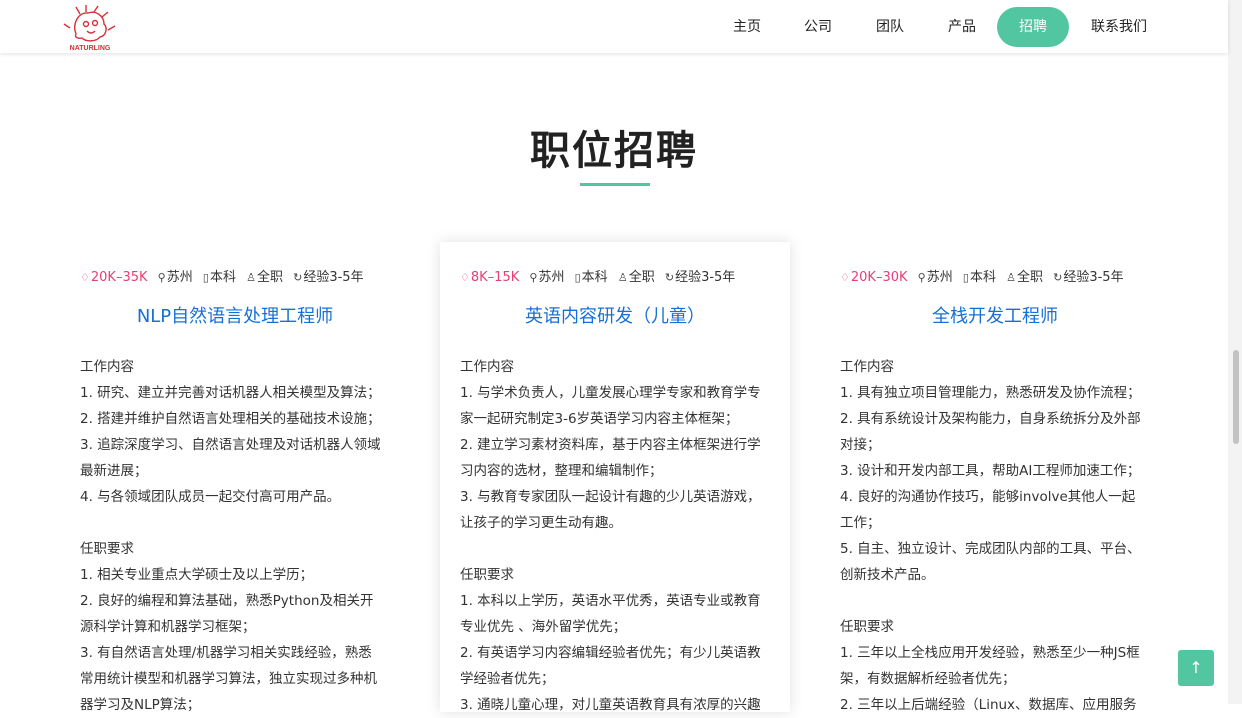  Describe the element at coordinates (235, 315) in the screenshot. I see `job-title: NLP自然语言处理工程师` at that location.